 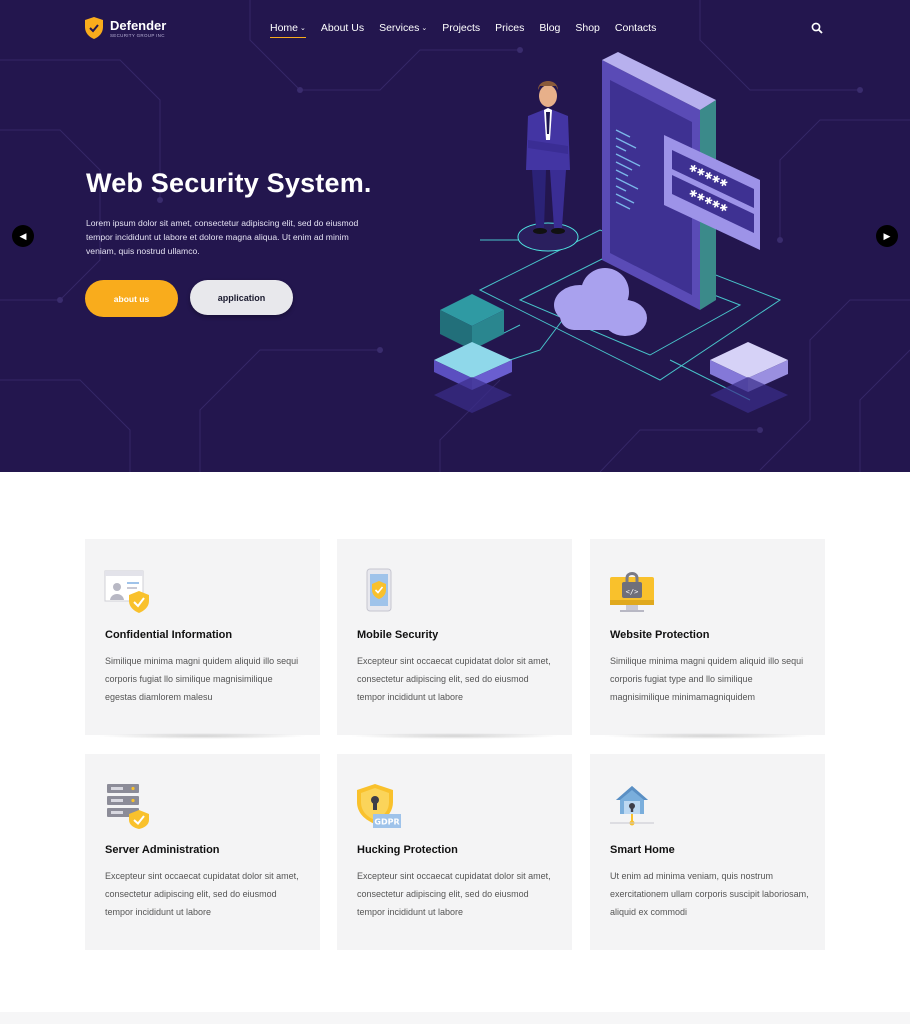 I want to click on arrow-left-icon: ◀, so click(x=23, y=235).